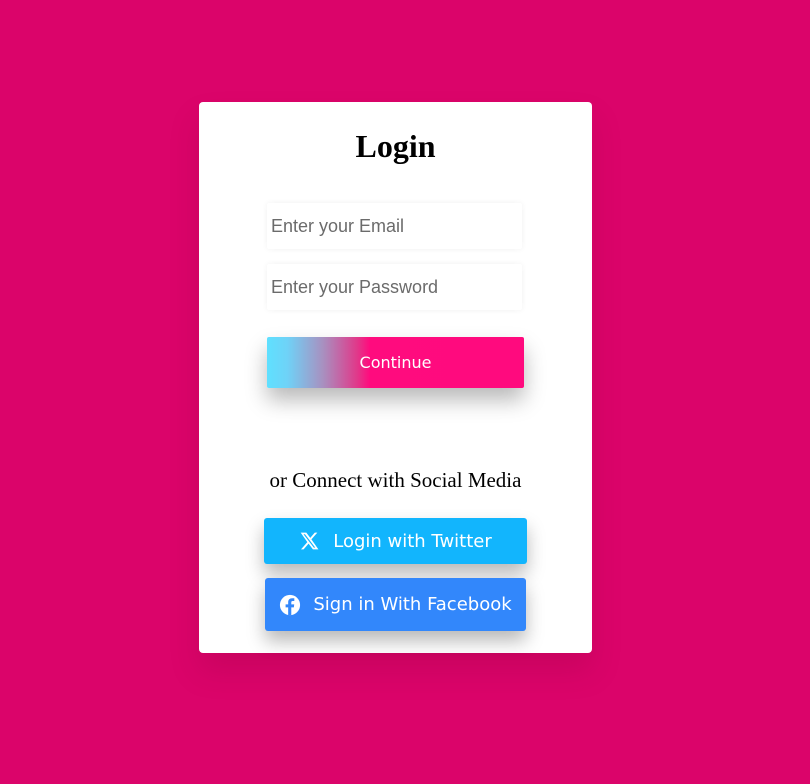 The height and width of the screenshot is (784, 810). I want to click on facebook-login-button: Sign in With Facebook, so click(395, 604).